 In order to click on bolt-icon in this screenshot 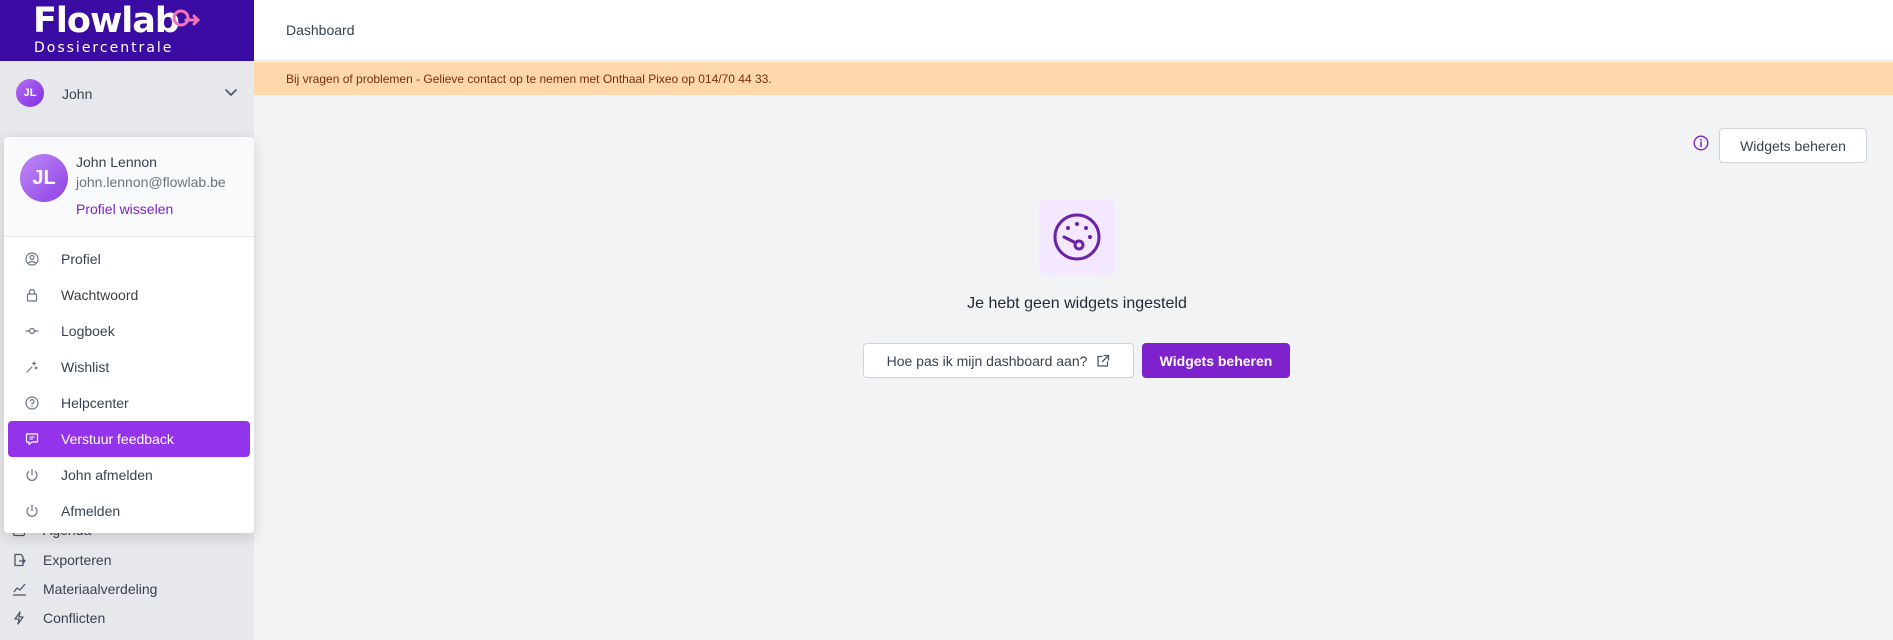, I will do `click(21, 618)`.